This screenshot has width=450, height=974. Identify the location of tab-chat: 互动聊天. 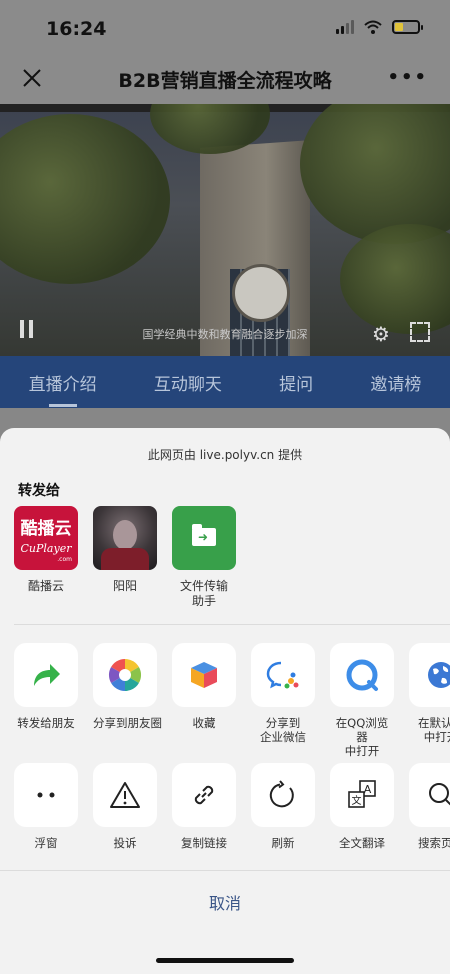
(188, 382).